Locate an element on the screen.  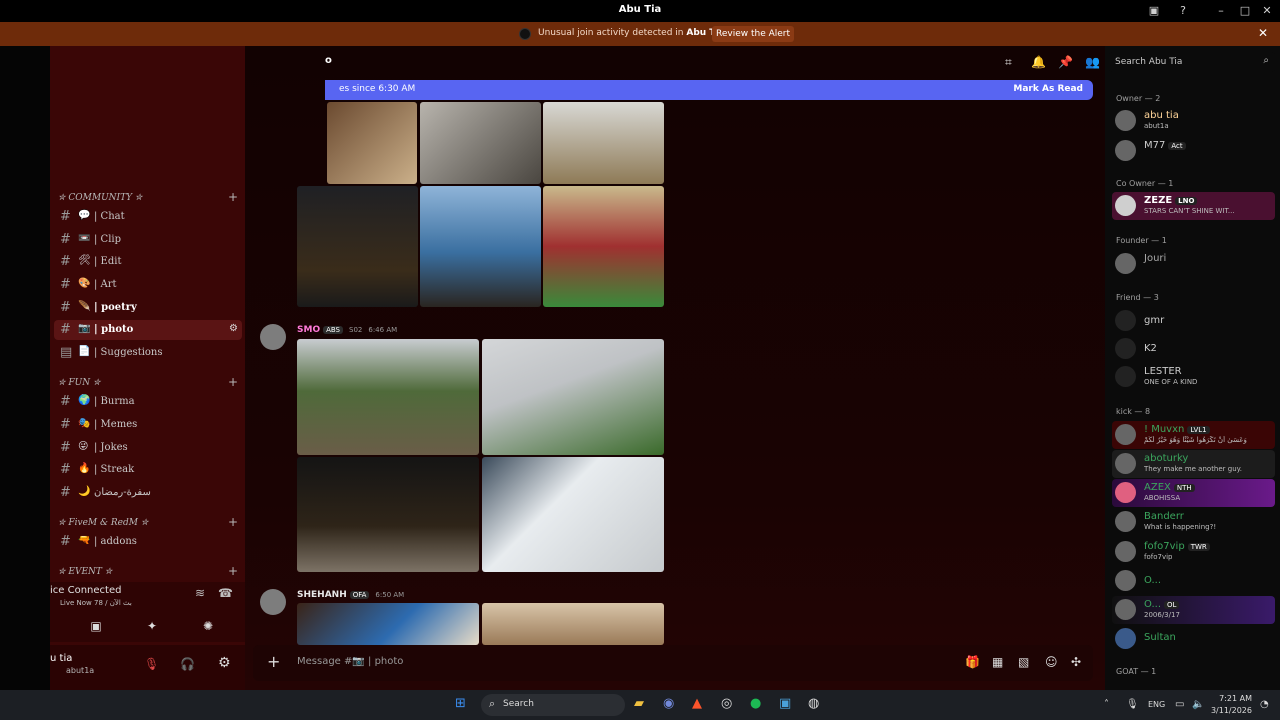
close-window-button: ✕ is located at coordinates (1267, 11).